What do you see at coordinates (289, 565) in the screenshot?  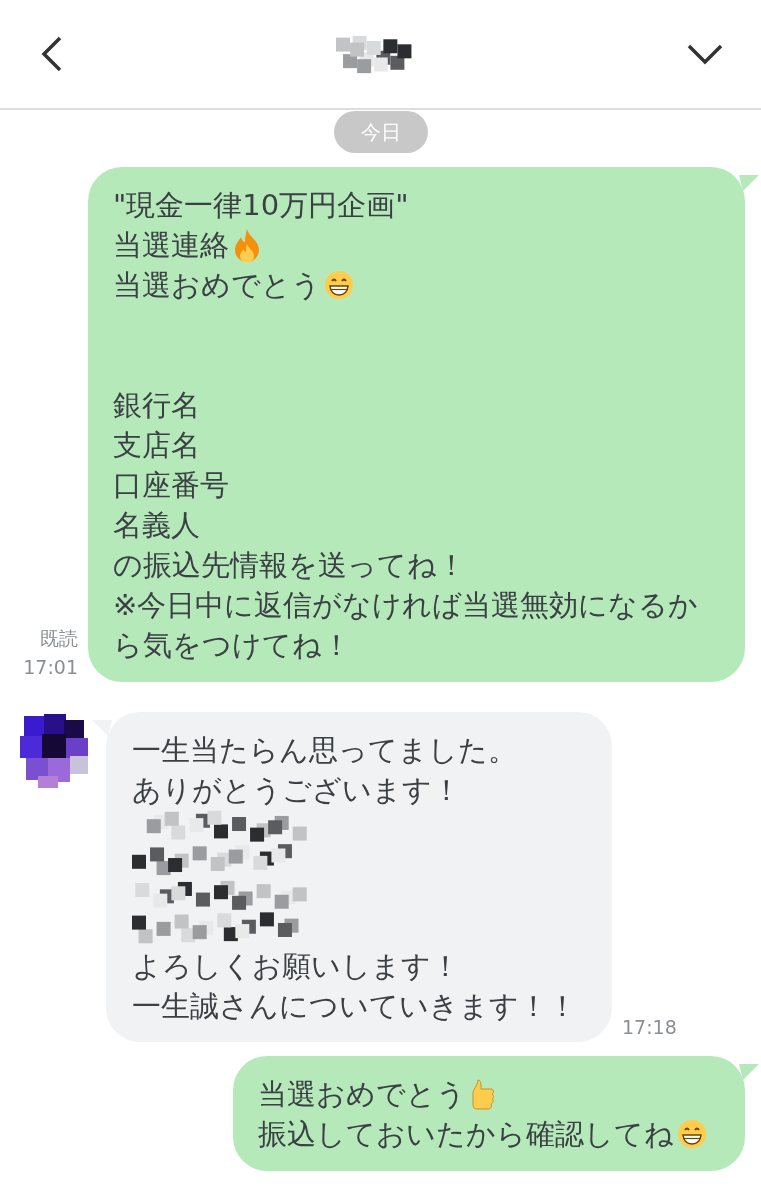 I see `message-text: の振込先情報を送ってね！` at bounding box center [289, 565].